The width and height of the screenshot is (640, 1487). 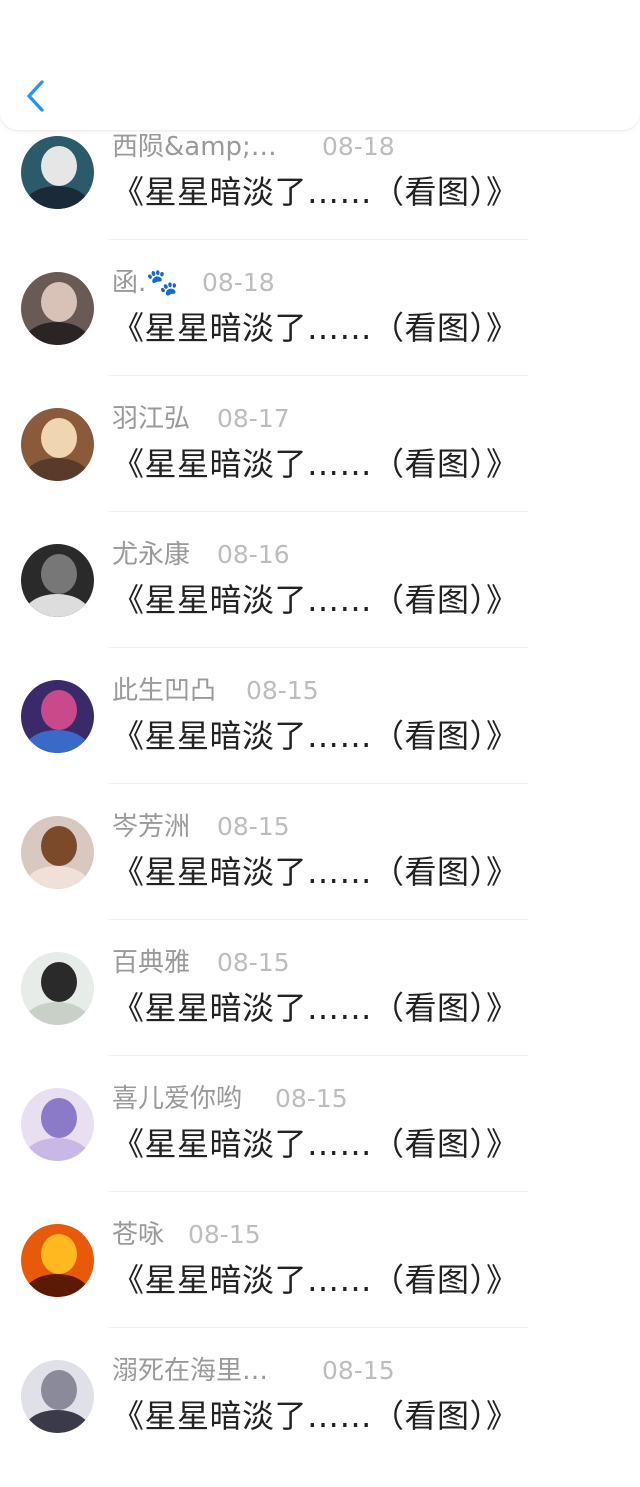 I want to click on list-item: 此生凹凸 08-15 《星星暗淡了……（看图）》, so click(x=320, y=739).